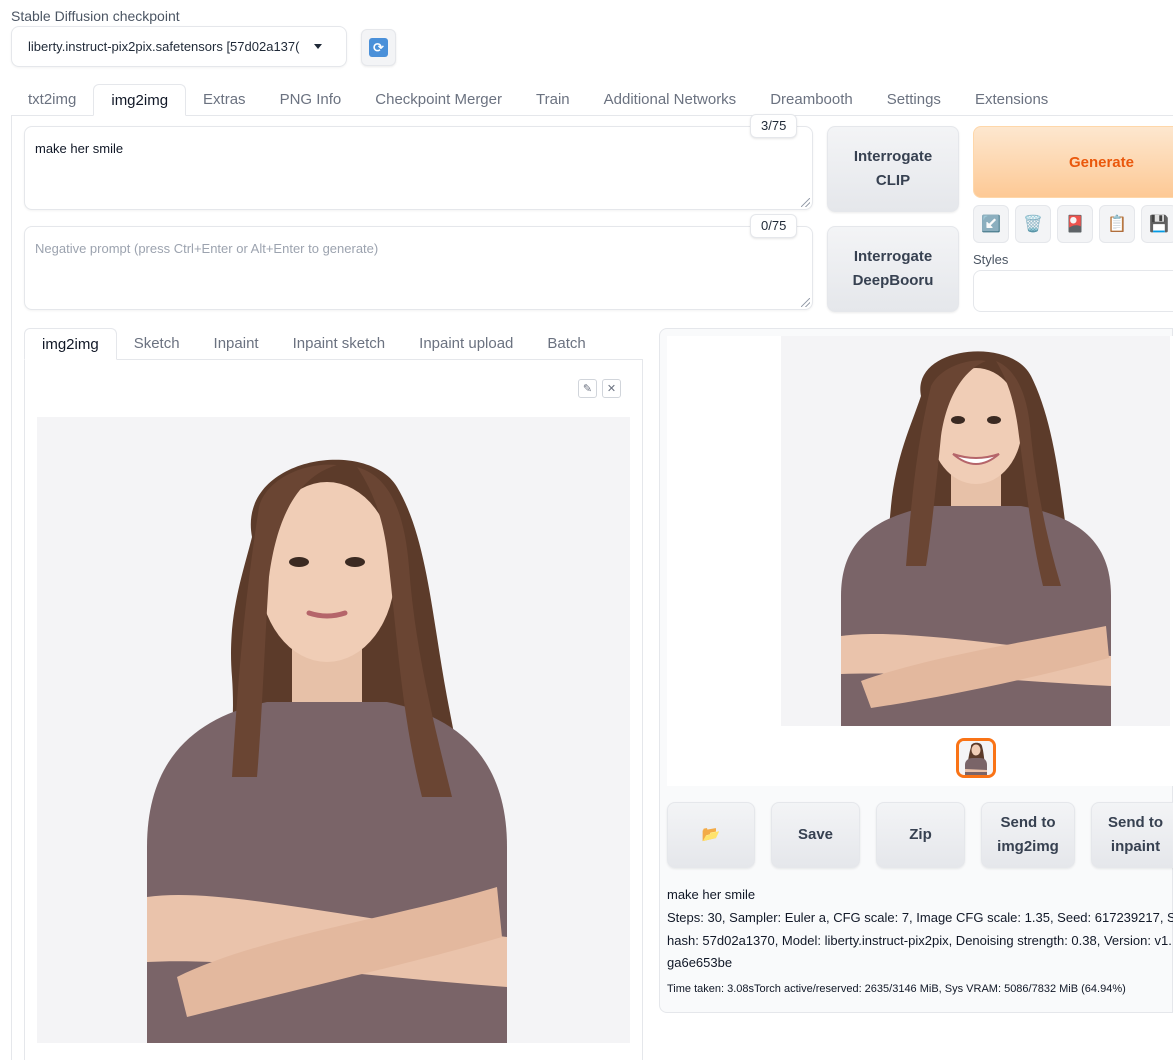 This screenshot has width=1173, height=1060. What do you see at coordinates (418, 168) in the screenshot?
I see `prompt-input: make her smile` at bounding box center [418, 168].